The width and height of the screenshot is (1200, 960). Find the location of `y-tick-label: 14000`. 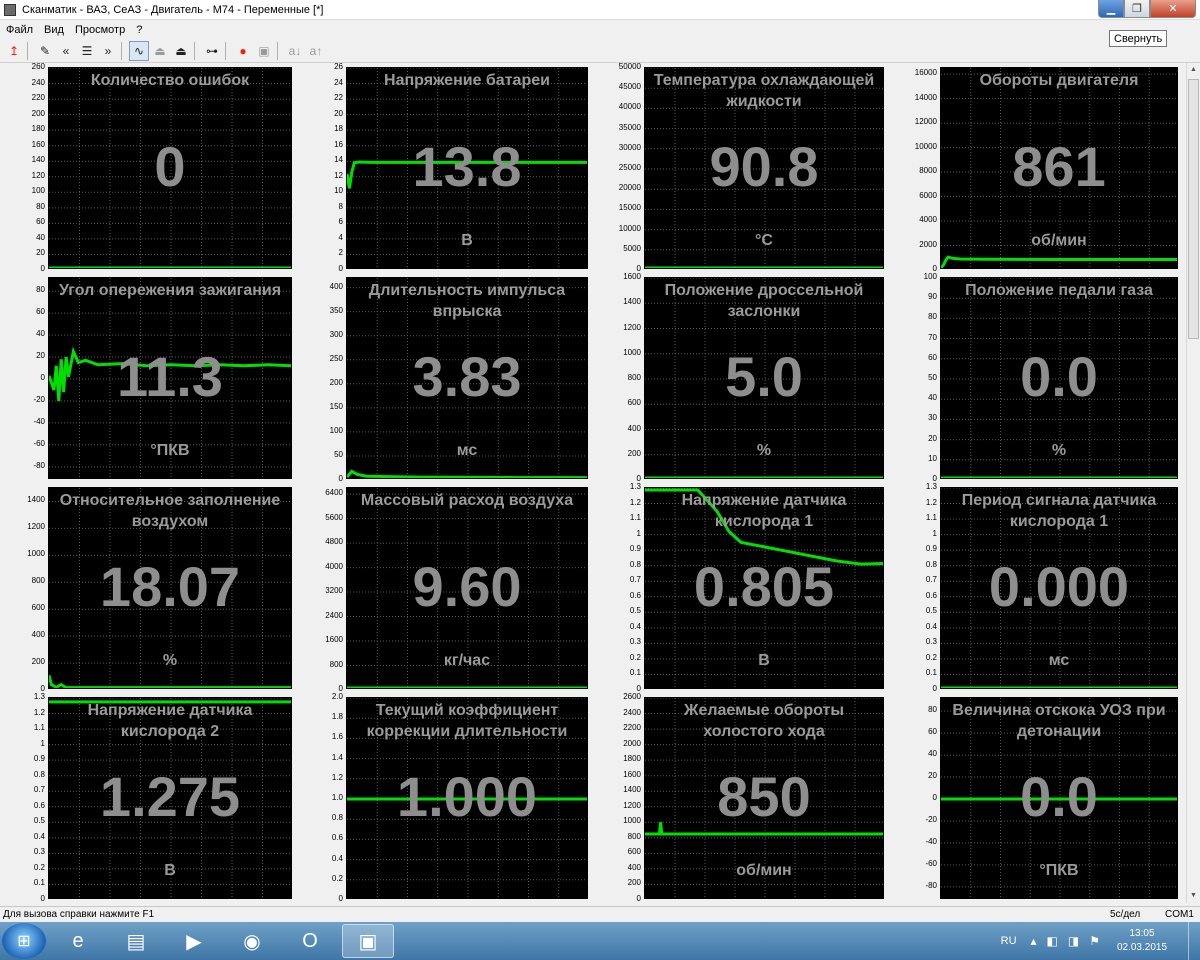

y-tick-label: 14000 is located at coordinates (925, 97).